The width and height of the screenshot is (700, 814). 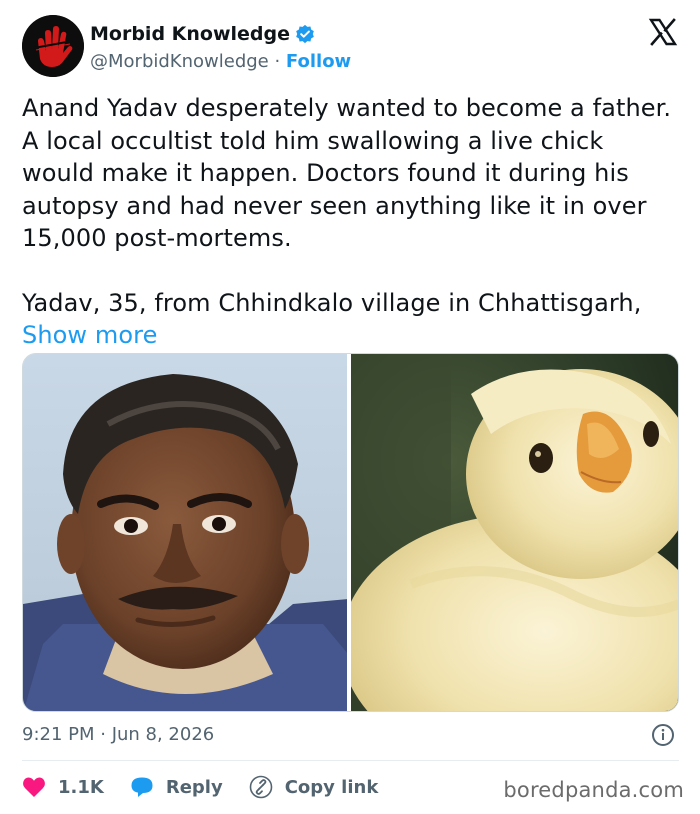 I want to click on action-bar: 1.1K Reply Copy link, so click(x=213, y=787).